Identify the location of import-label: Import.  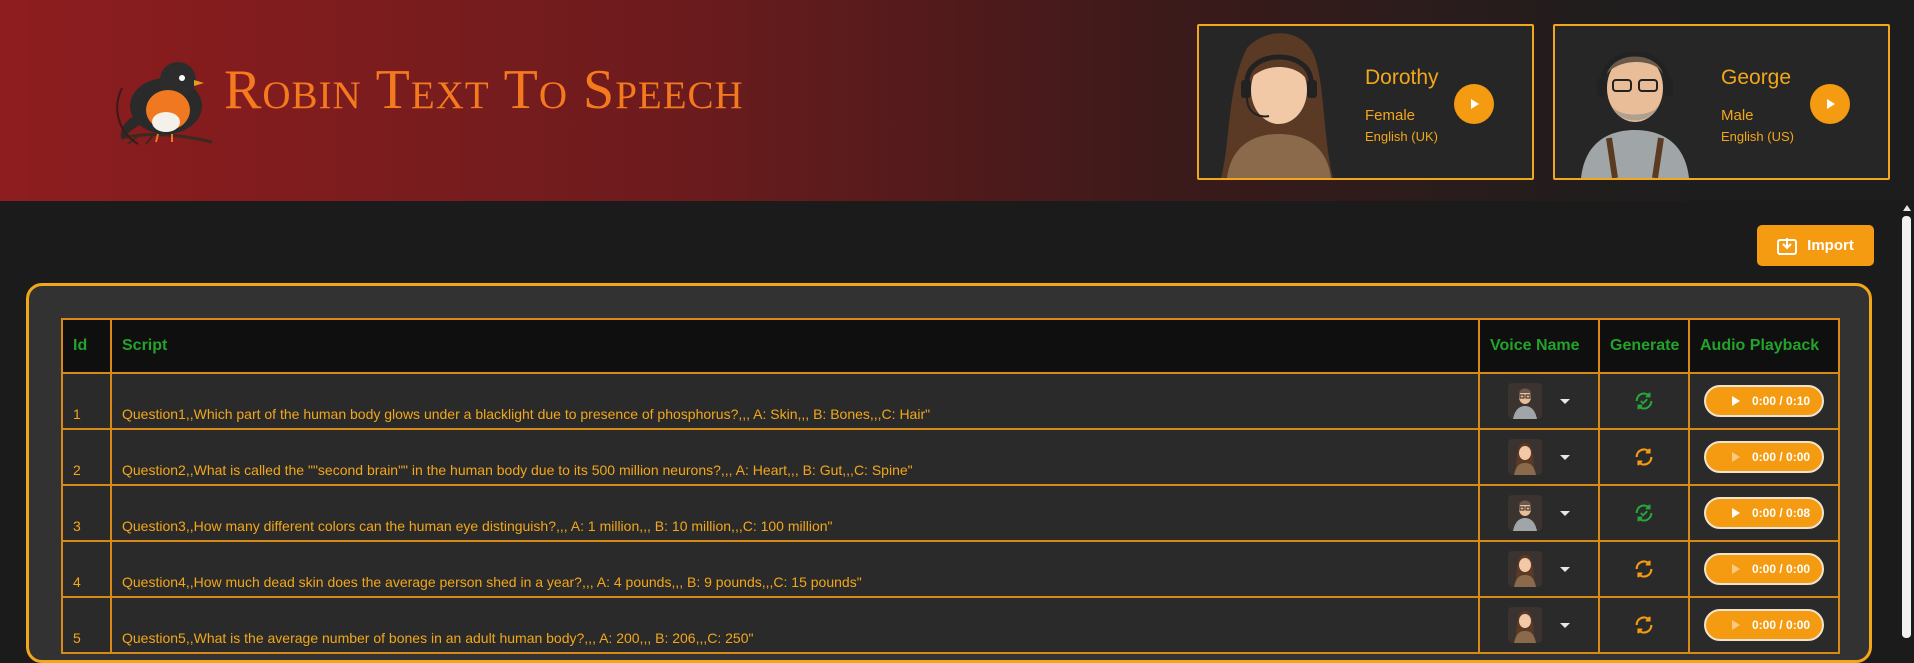
(1830, 245).